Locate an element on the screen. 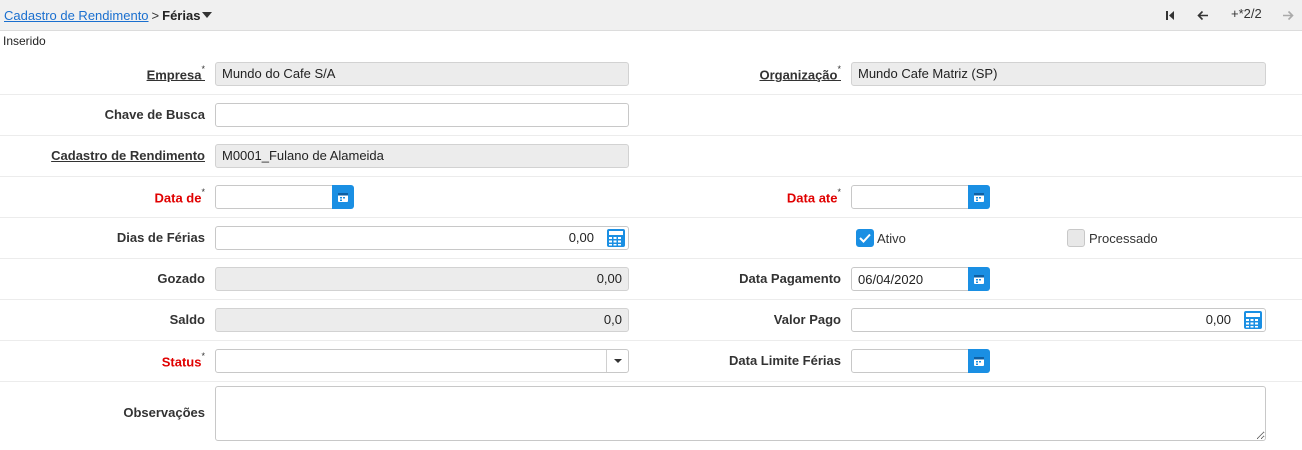 This screenshot has height=450, width=1302. cadastro-rendimento-label: Cadastro de Rendimento is located at coordinates (128, 155).